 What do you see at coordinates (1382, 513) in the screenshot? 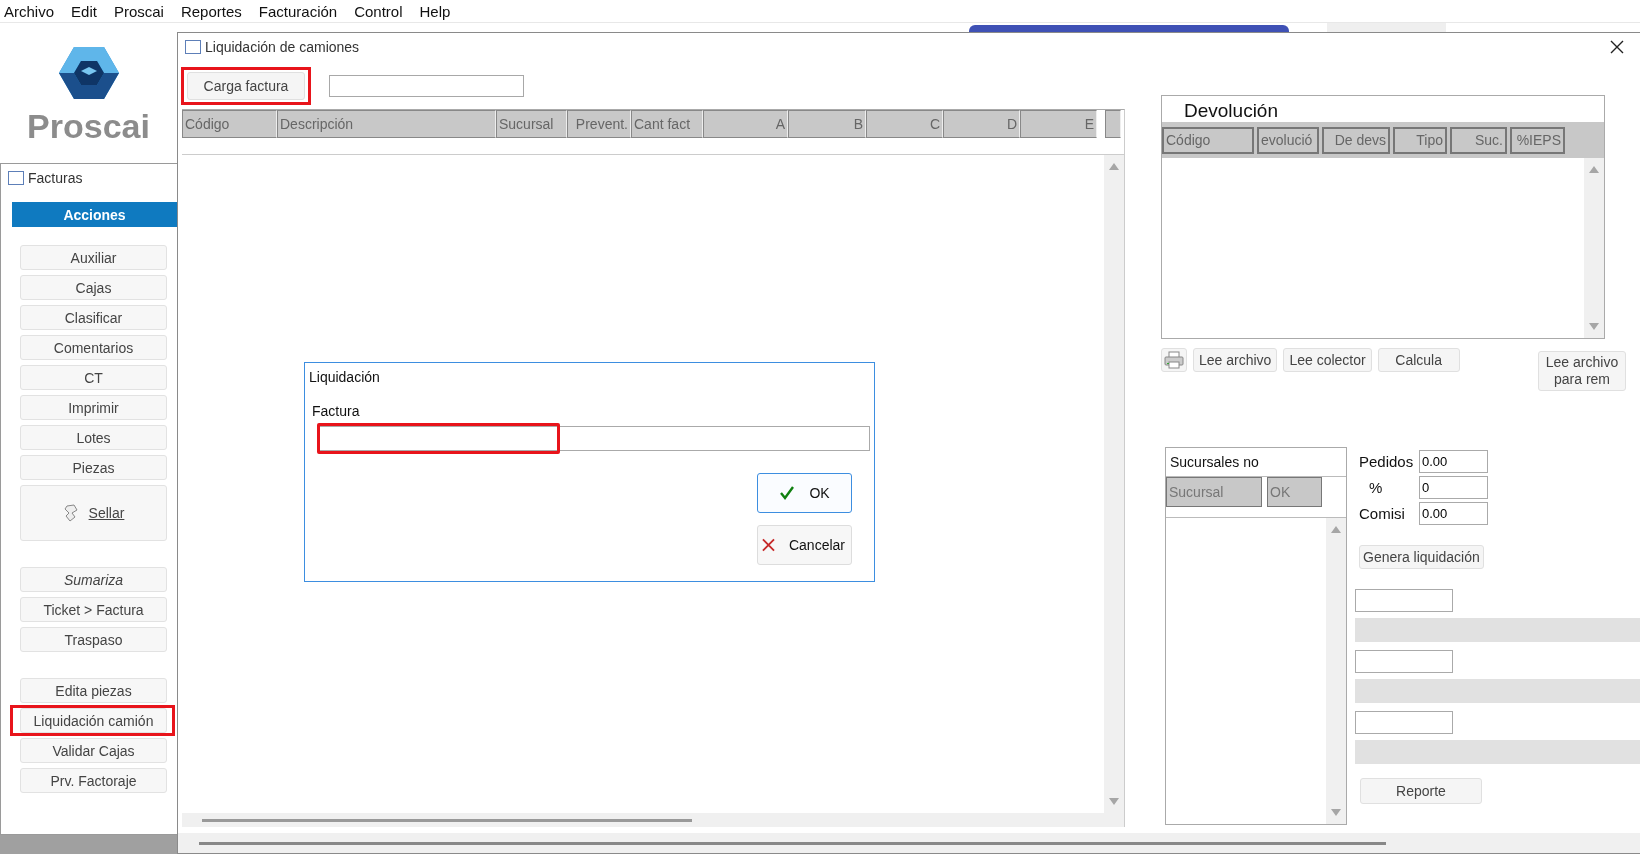
I see `field-label: Comisi` at bounding box center [1382, 513].